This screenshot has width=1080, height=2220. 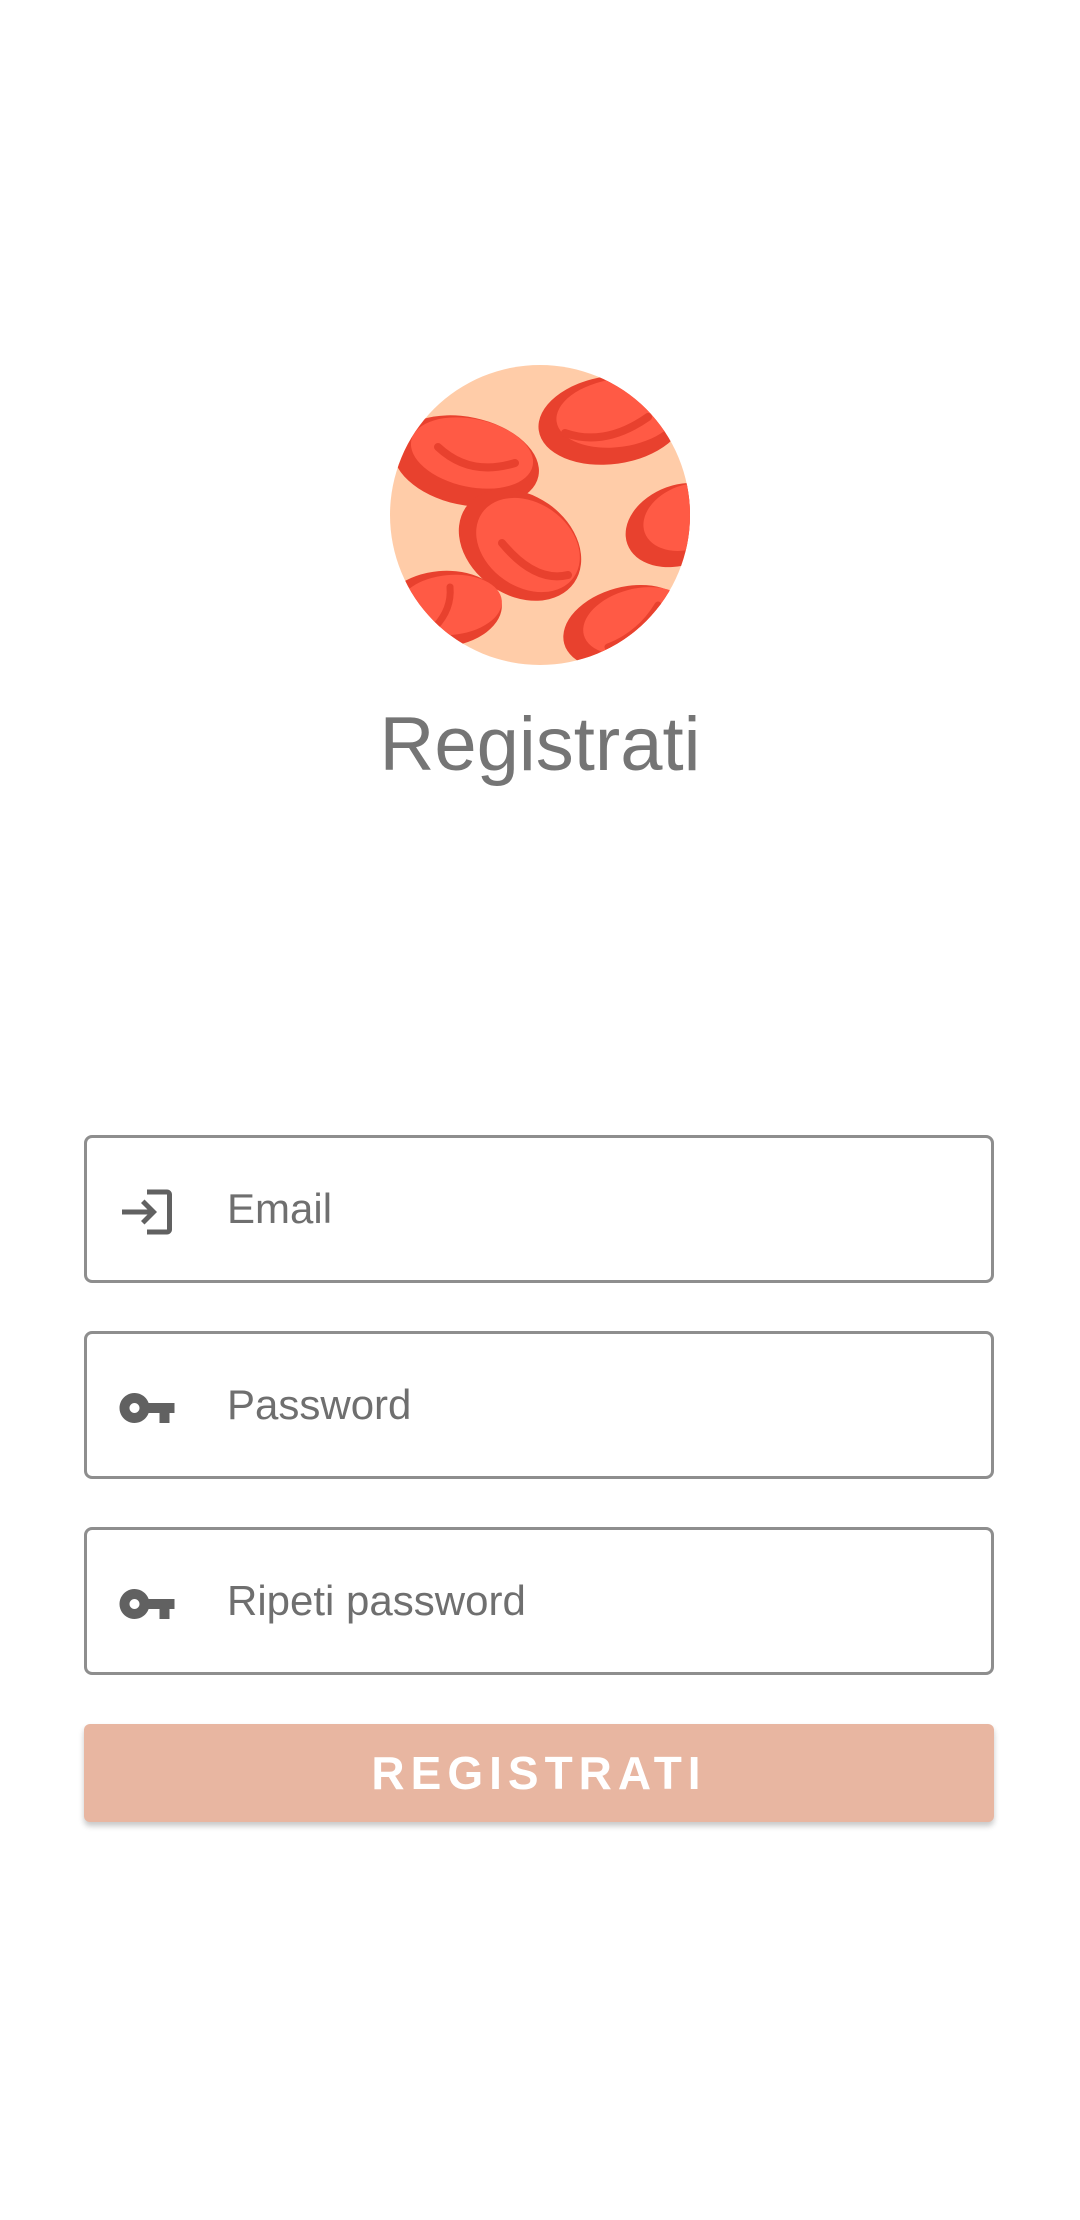 I want to click on email-input, so click(x=597, y=1209).